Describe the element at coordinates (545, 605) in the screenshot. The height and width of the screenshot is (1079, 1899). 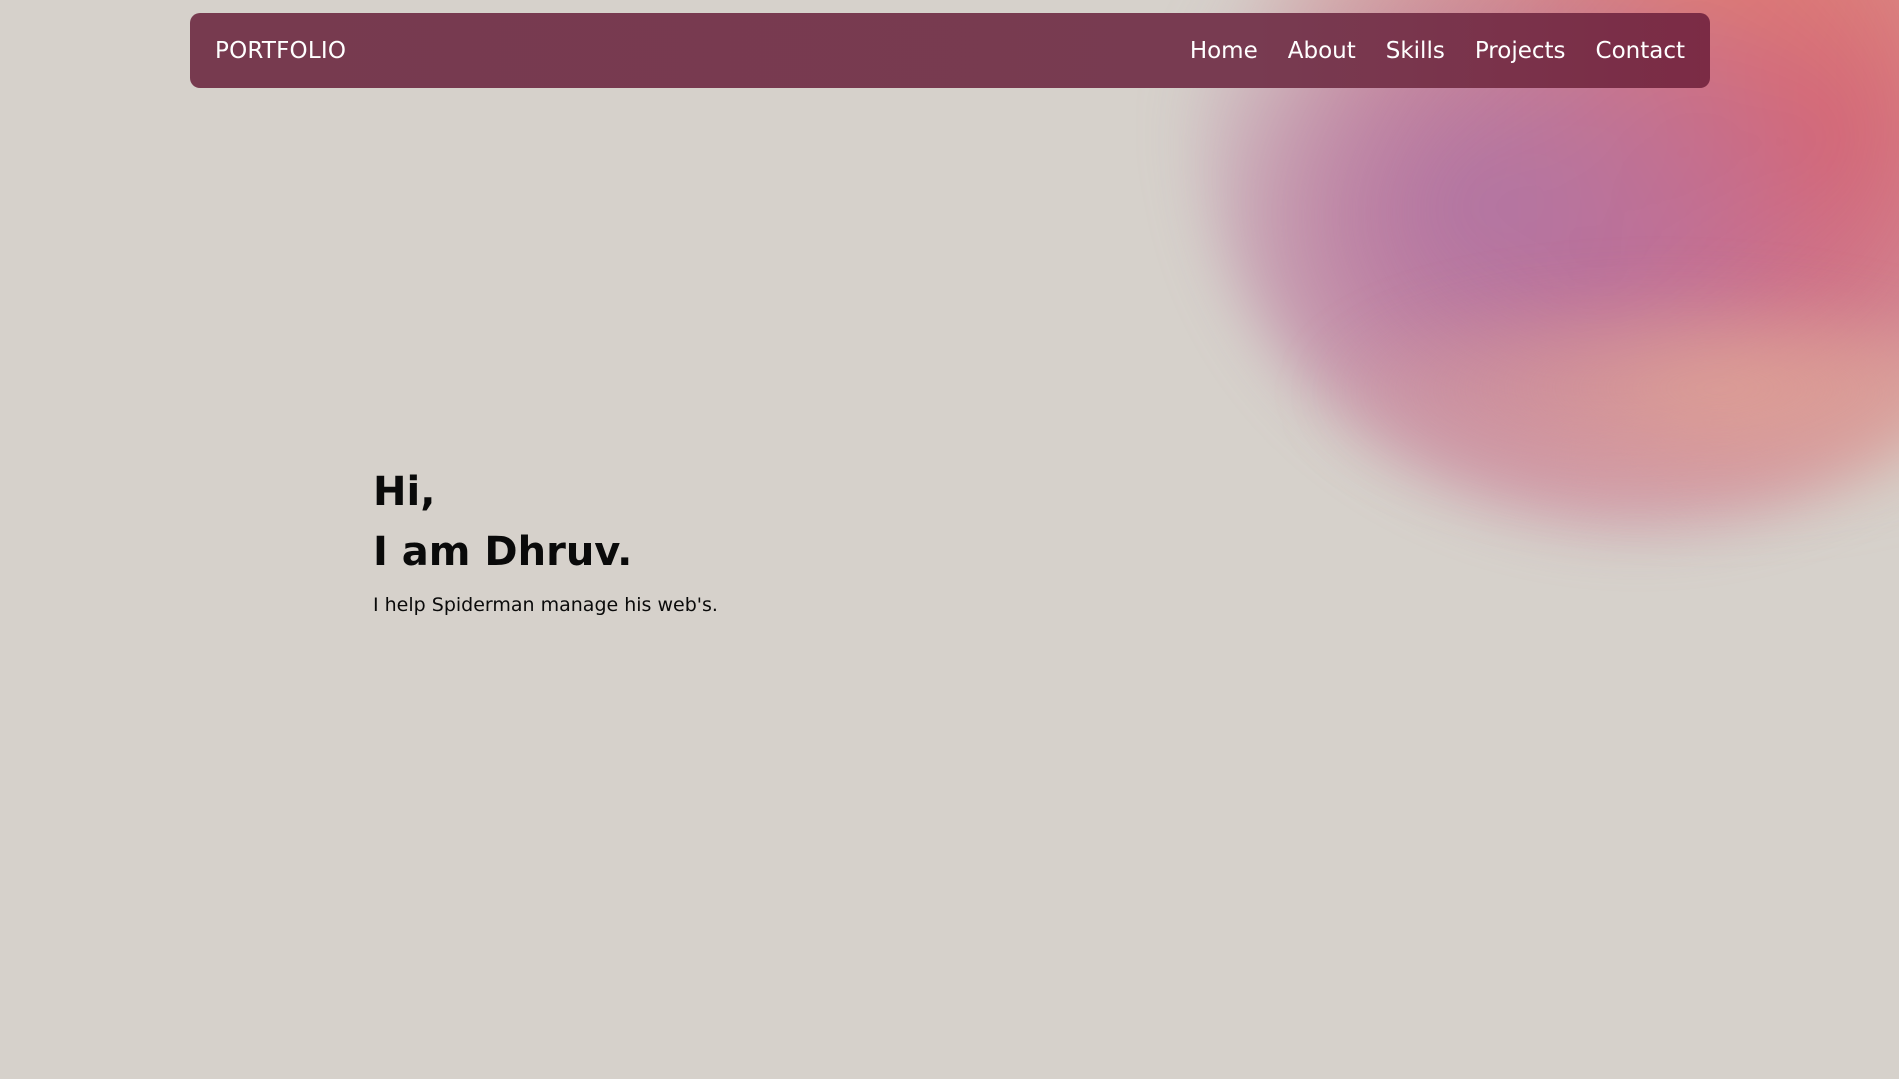
I see `hero-tagline: I help Spiderman manage his web's.` at that location.